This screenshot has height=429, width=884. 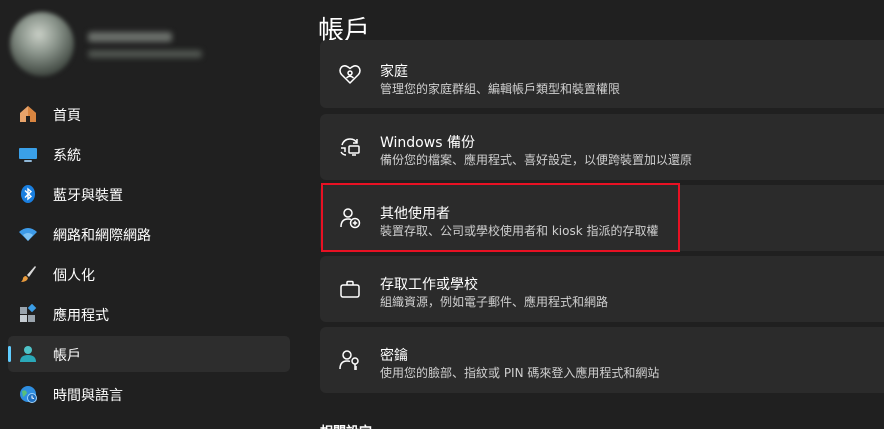 What do you see at coordinates (42, 44) in the screenshot?
I see `avatar` at bounding box center [42, 44].